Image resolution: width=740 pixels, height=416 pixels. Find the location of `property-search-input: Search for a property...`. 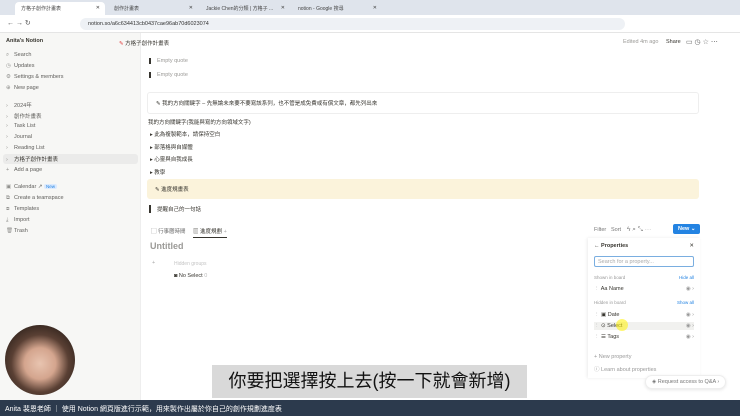

property-search-input: Search for a property... is located at coordinates (644, 261).